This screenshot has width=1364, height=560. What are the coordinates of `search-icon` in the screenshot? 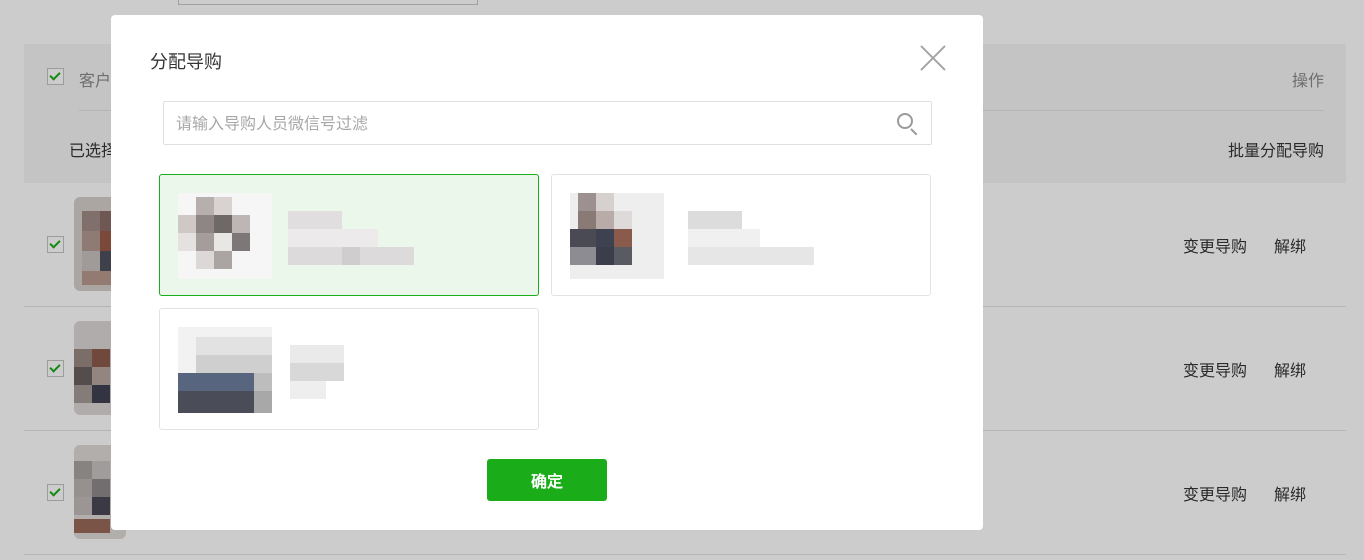 It's located at (908, 124).